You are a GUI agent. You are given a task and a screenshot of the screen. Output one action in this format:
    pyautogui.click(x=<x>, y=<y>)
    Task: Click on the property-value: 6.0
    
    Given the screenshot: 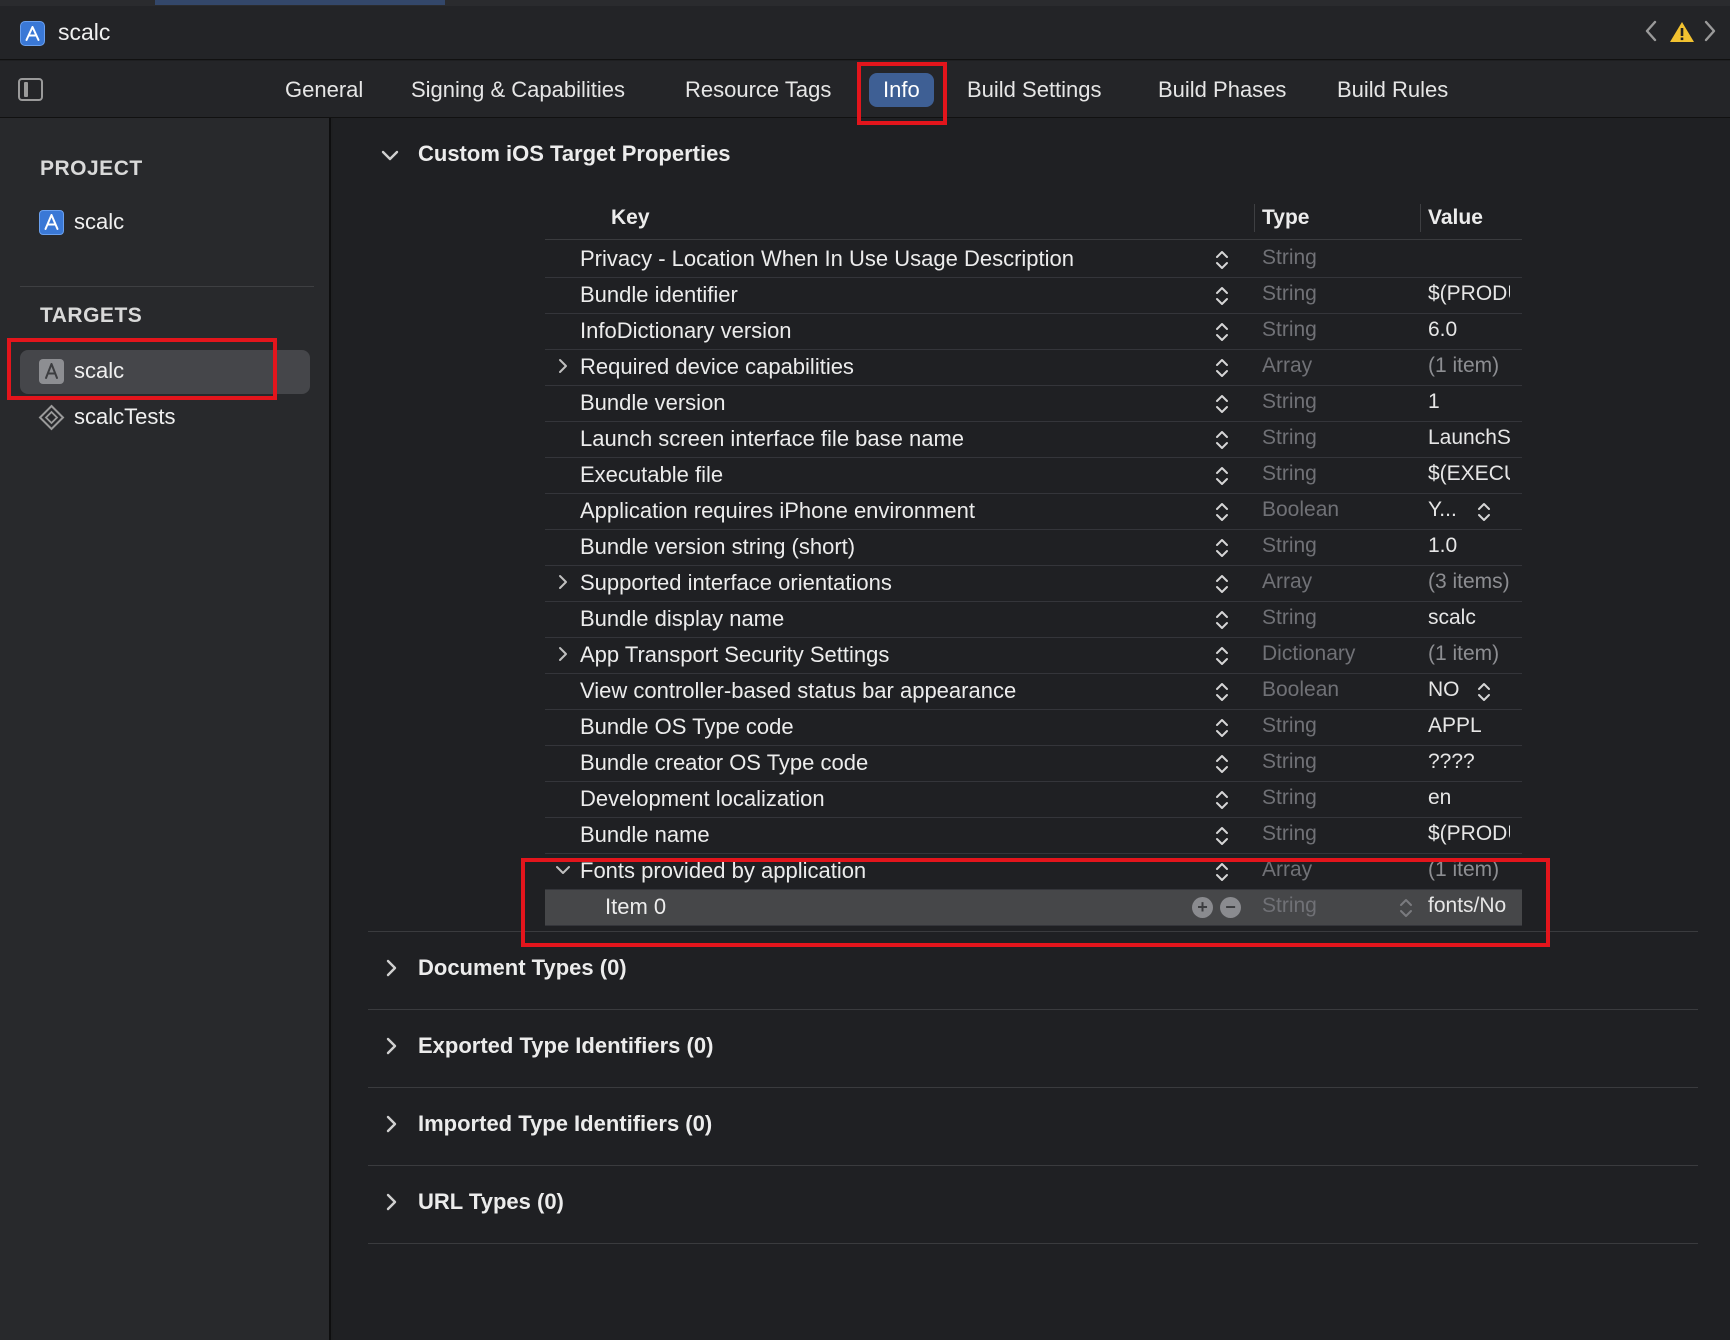 What is the action you would take?
    pyautogui.click(x=1469, y=330)
    